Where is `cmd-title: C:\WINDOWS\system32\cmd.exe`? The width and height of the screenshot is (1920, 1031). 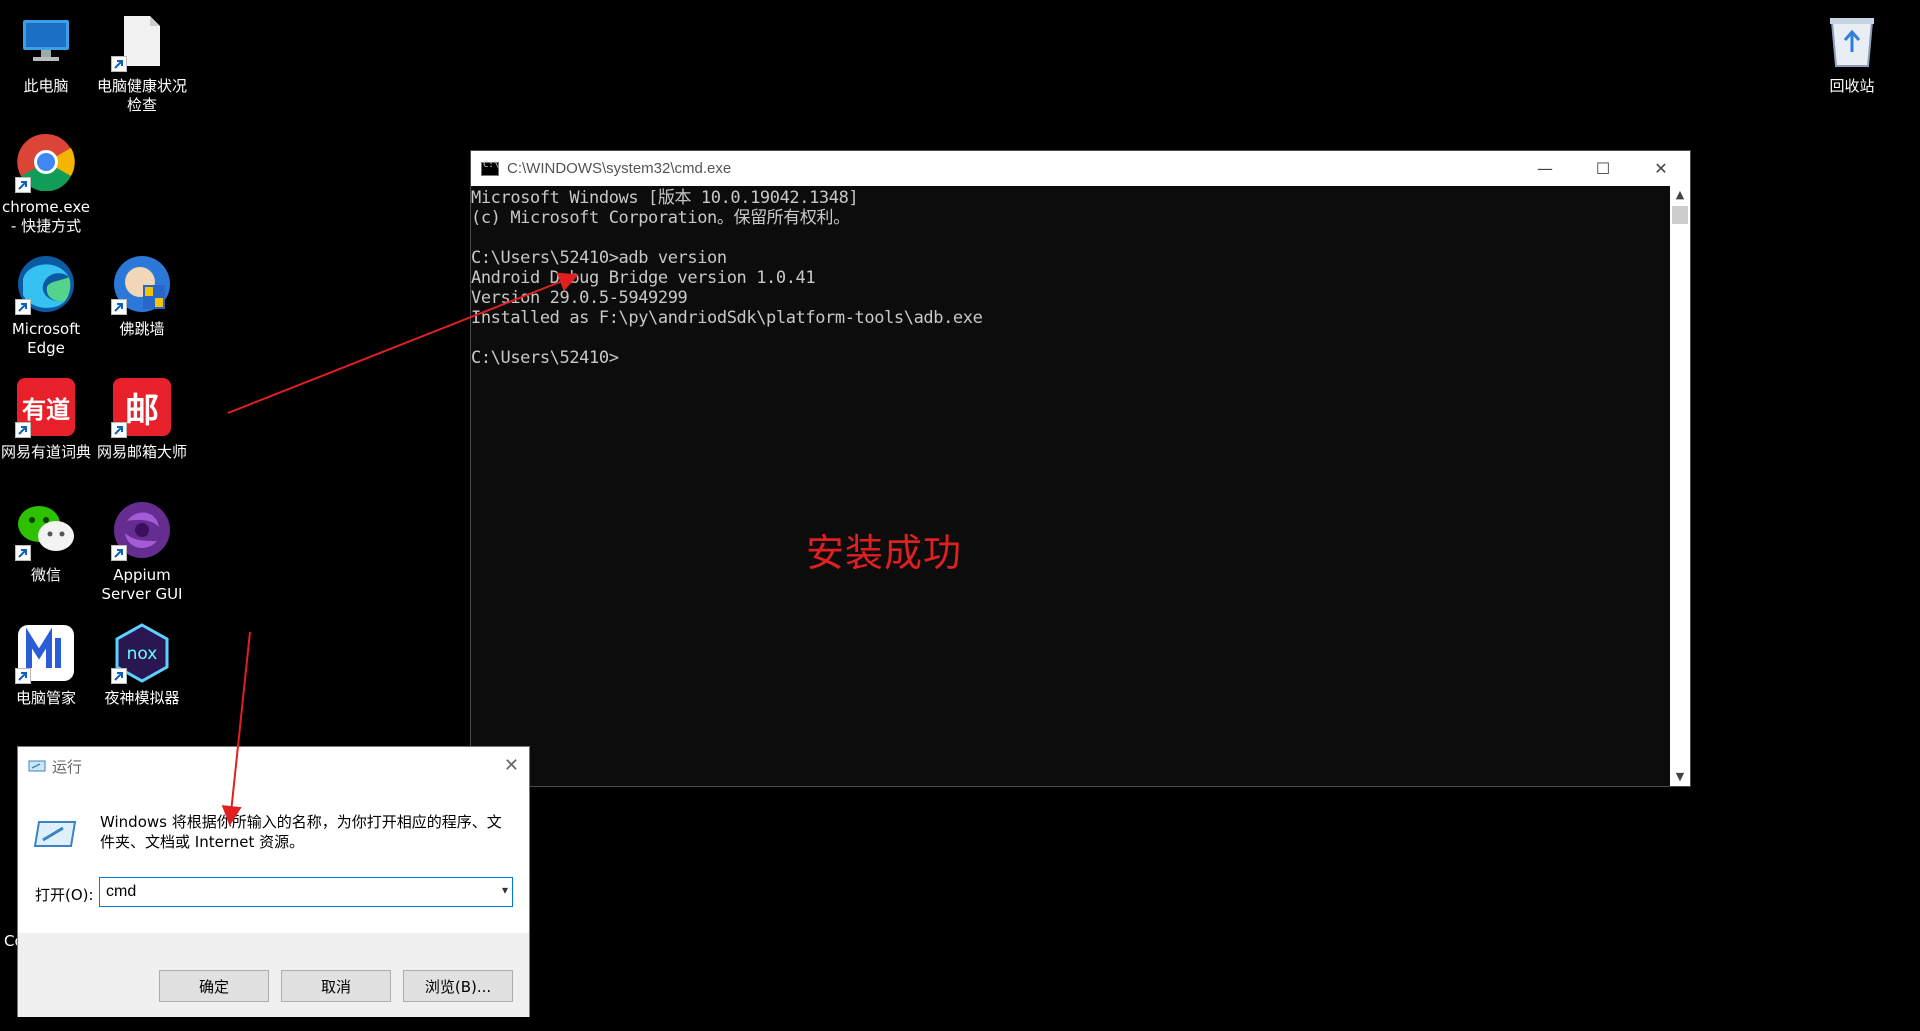
cmd-title: C:\WINDOWS\system32\cmd.exe is located at coordinates (619, 168).